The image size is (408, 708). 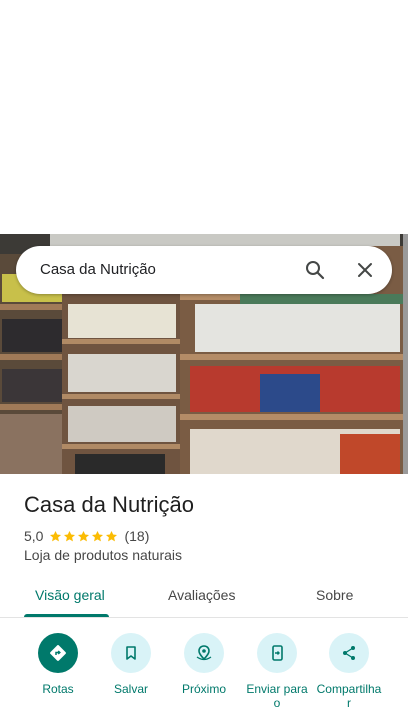 I want to click on active-tab-indicator, so click(x=66, y=615).